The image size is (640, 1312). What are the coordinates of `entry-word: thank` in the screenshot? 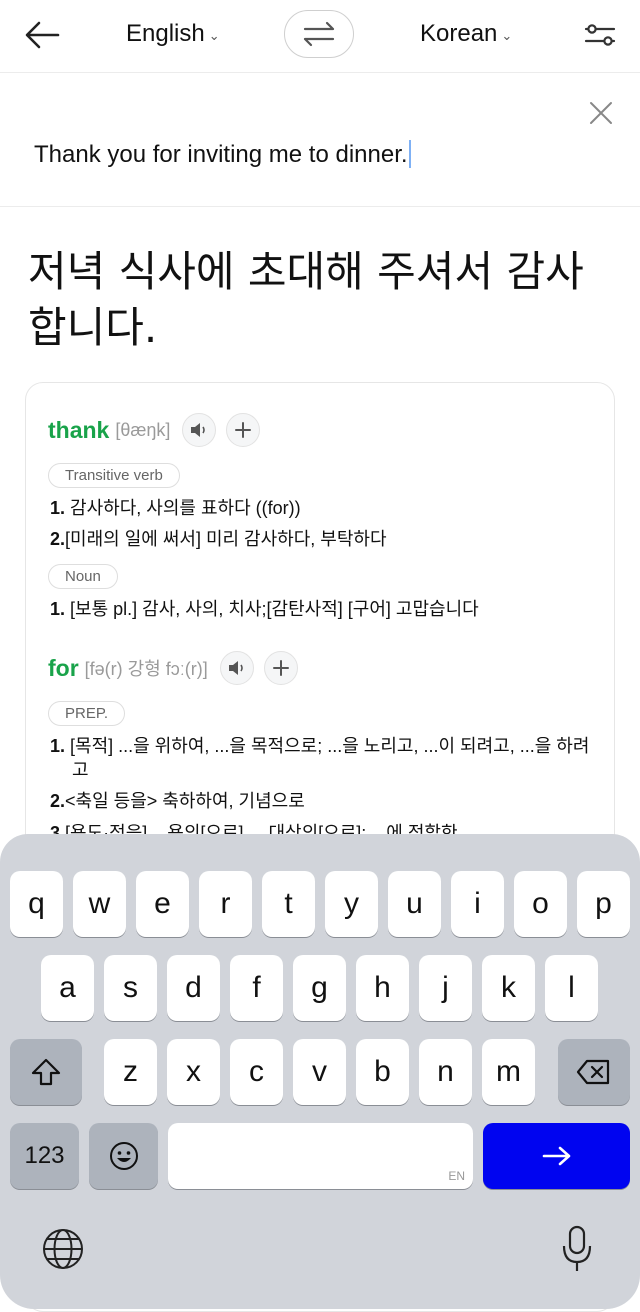 It's located at (78, 430).